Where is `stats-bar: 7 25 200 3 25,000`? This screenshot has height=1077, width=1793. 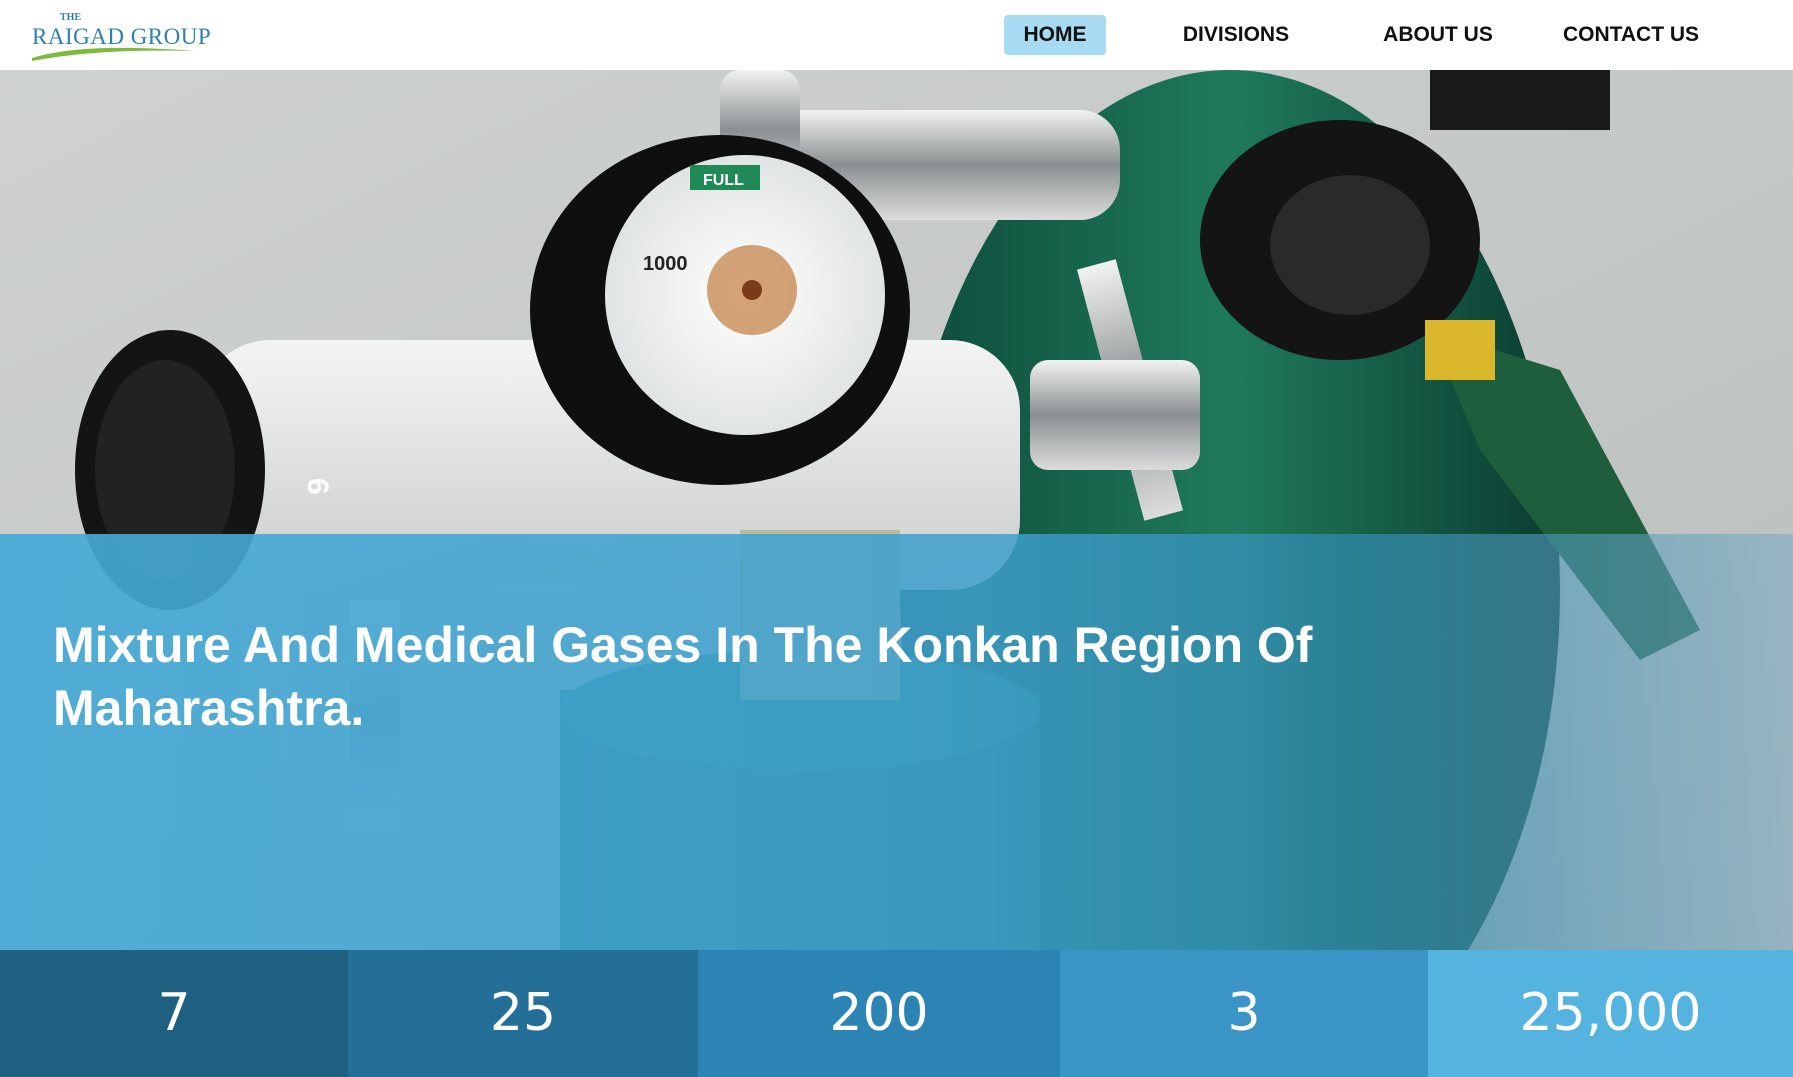
stats-bar: 7 25 200 3 25,000 is located at coordinates (896, 1013).